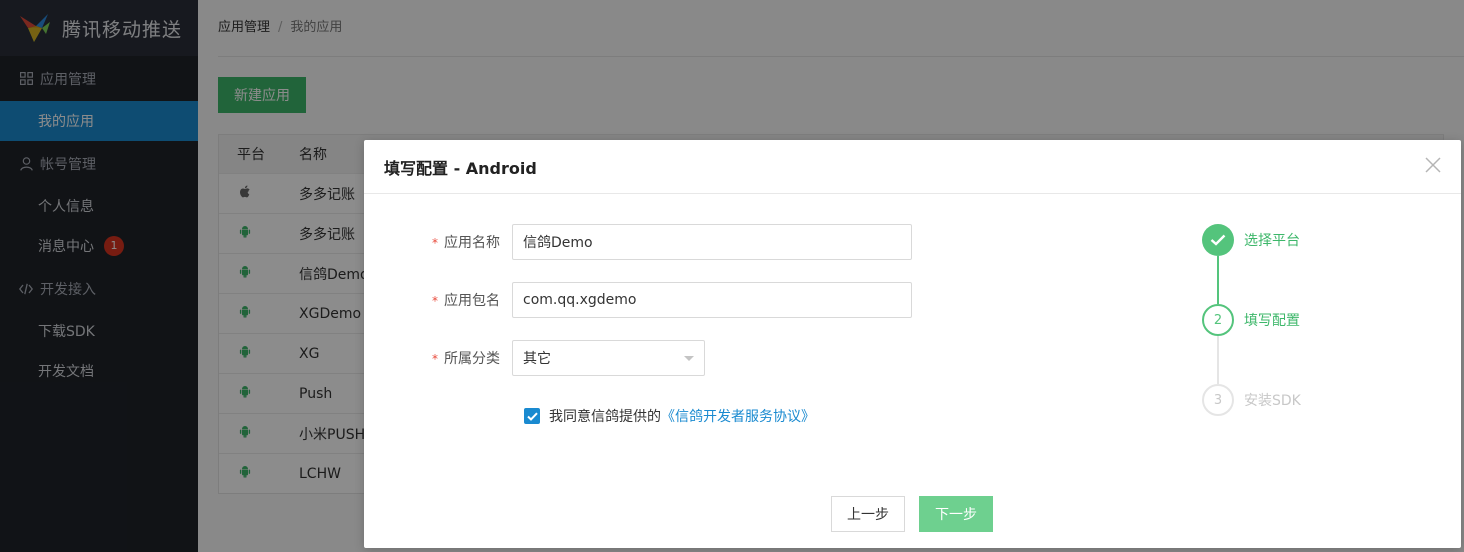 This screenshot has height=552, width=1464. Describe the element at coordinates (466, 359) in the screenshot. I see `category-label: * 所属分类` at that location.